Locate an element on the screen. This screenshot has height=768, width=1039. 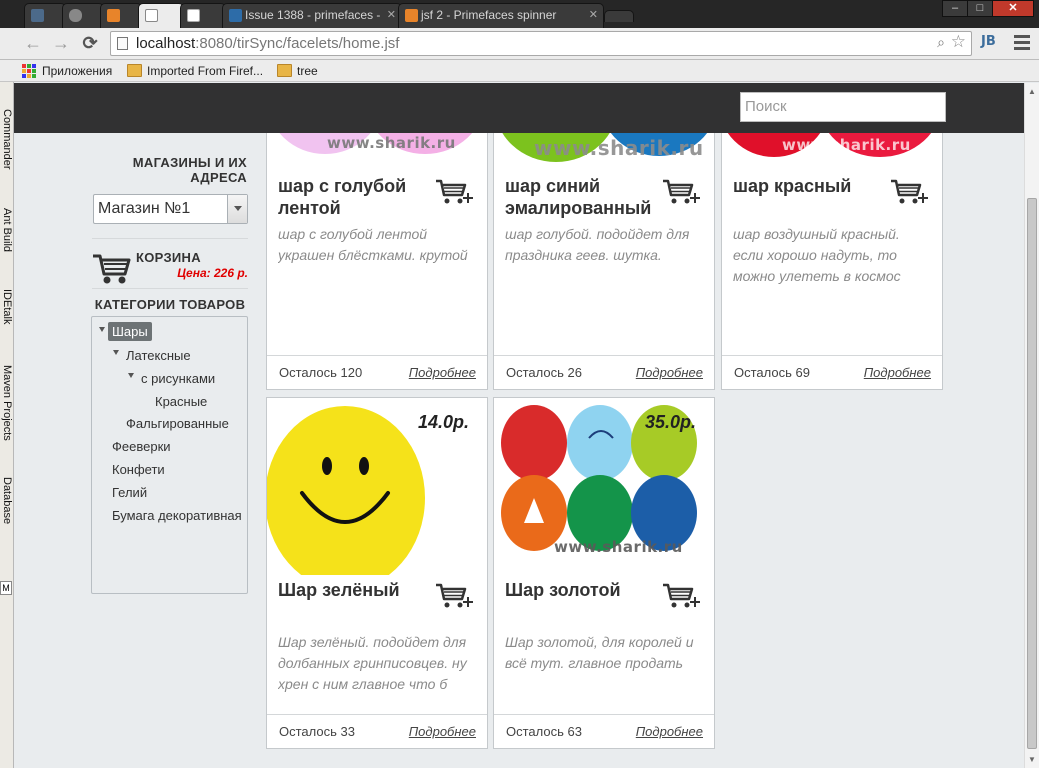
store-select: Магазин №1 is located at coordinates (170, 209).